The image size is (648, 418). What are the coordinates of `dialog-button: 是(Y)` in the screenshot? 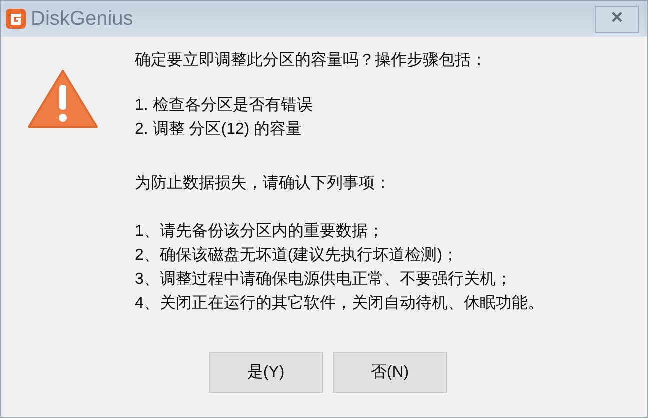 It's located at (266, 372).